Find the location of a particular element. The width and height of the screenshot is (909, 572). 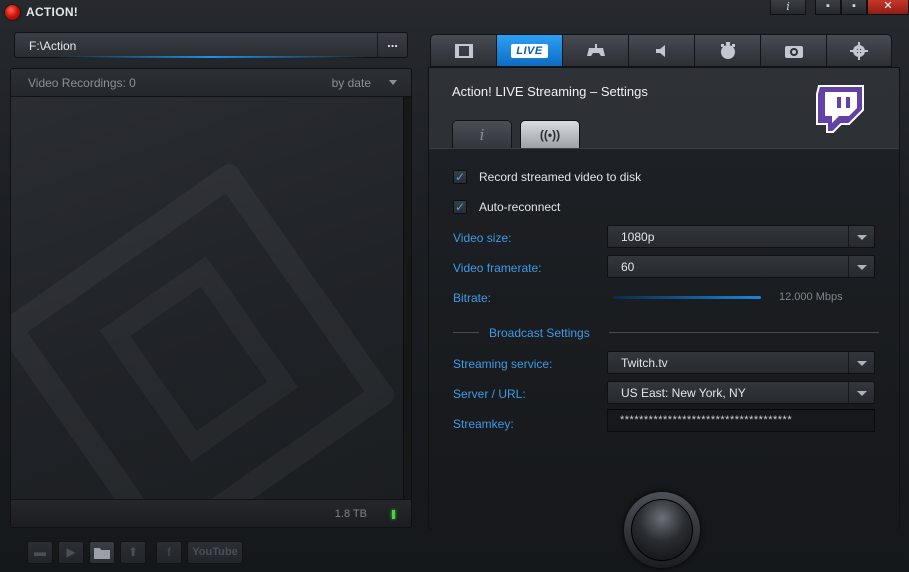

video-framerate-label: Video framerate: is located at coordinates (497, 268).